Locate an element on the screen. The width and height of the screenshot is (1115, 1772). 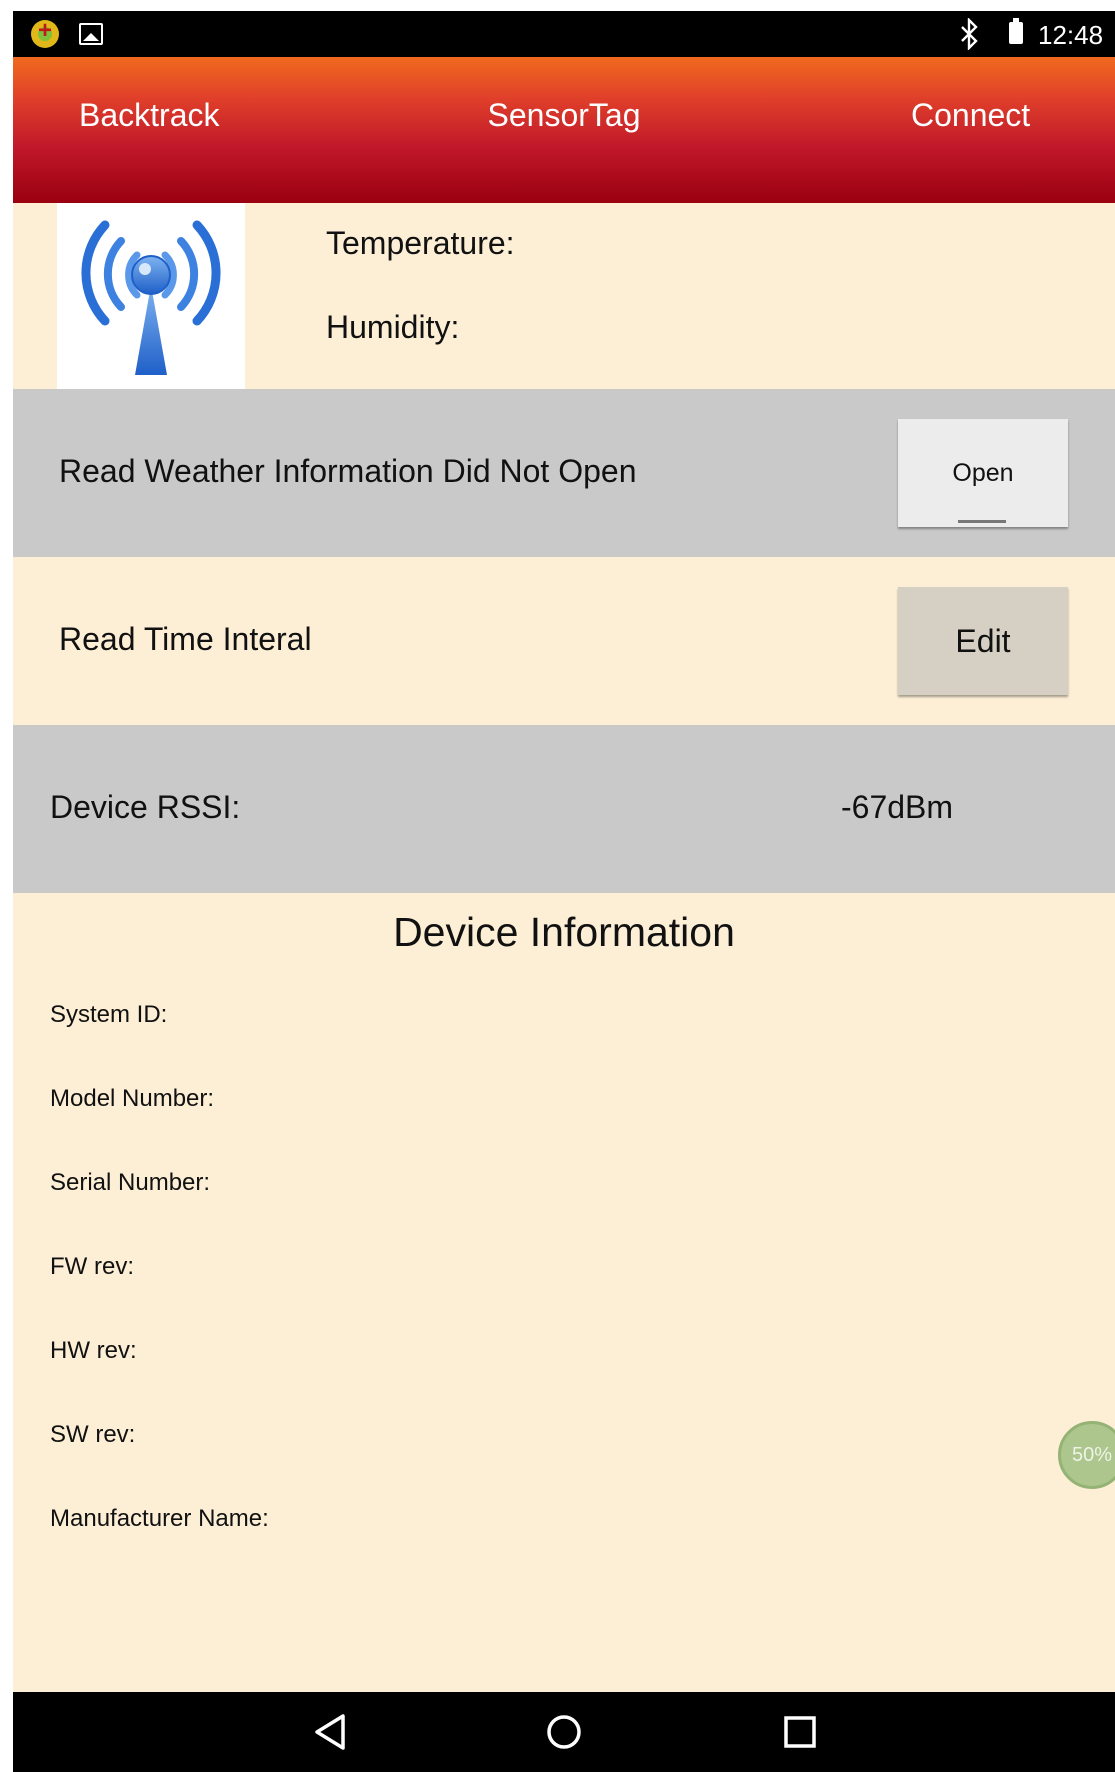
model-number-label: Model Number: is located at coordinates (132, 1098).